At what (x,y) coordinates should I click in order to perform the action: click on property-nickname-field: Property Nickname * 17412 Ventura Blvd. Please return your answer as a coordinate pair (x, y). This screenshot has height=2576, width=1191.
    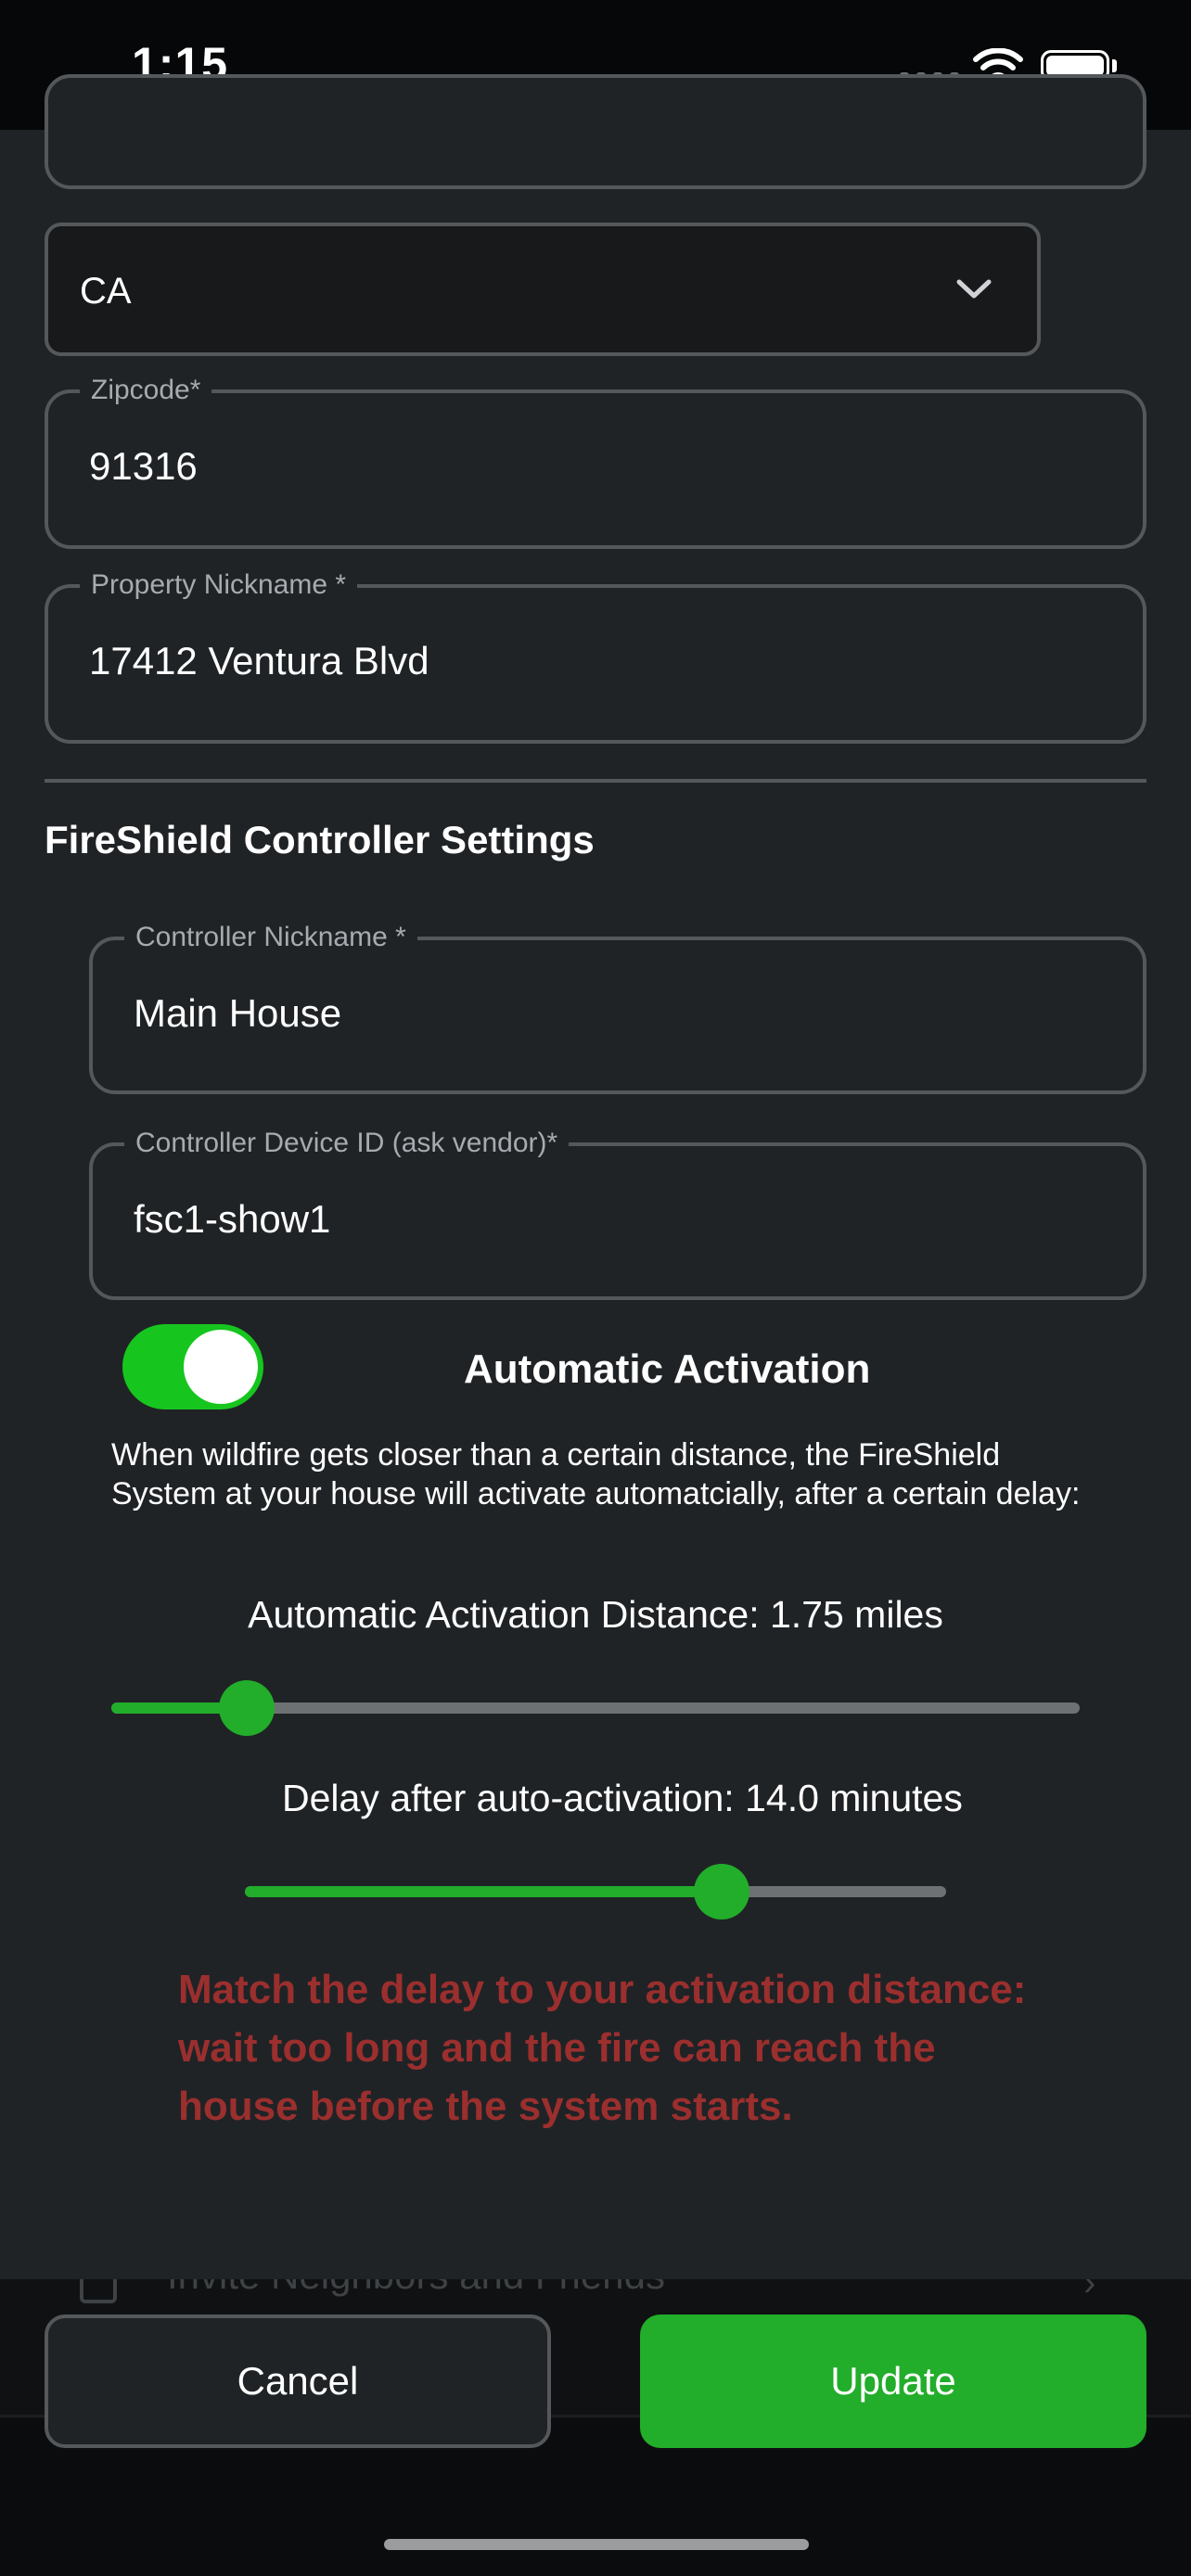
    Looking at the image, I should click on (595, 656).